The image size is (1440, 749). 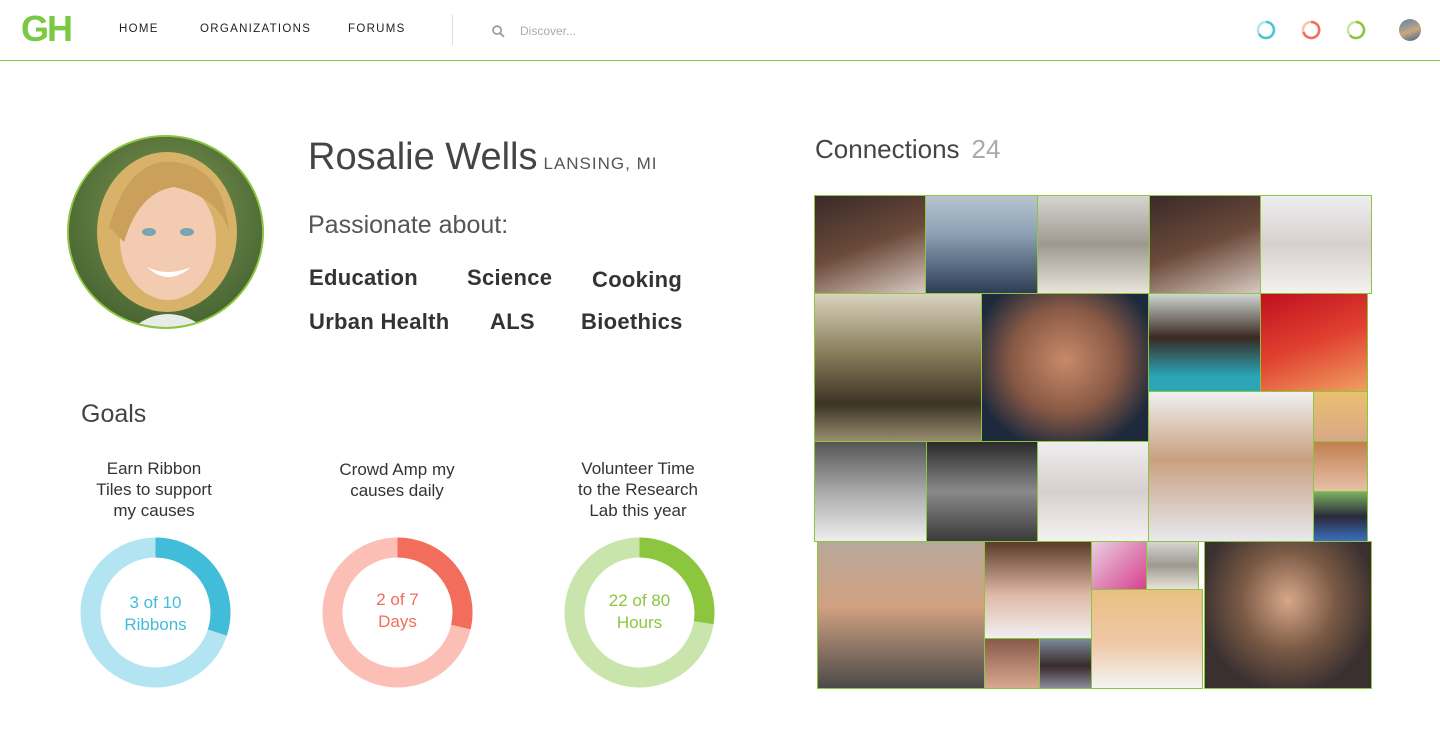 What do you see at coordinates (638, 468) in the screenshot?
I see `goal-text-line: Volunteer Time` at bounding box center [638, 468].